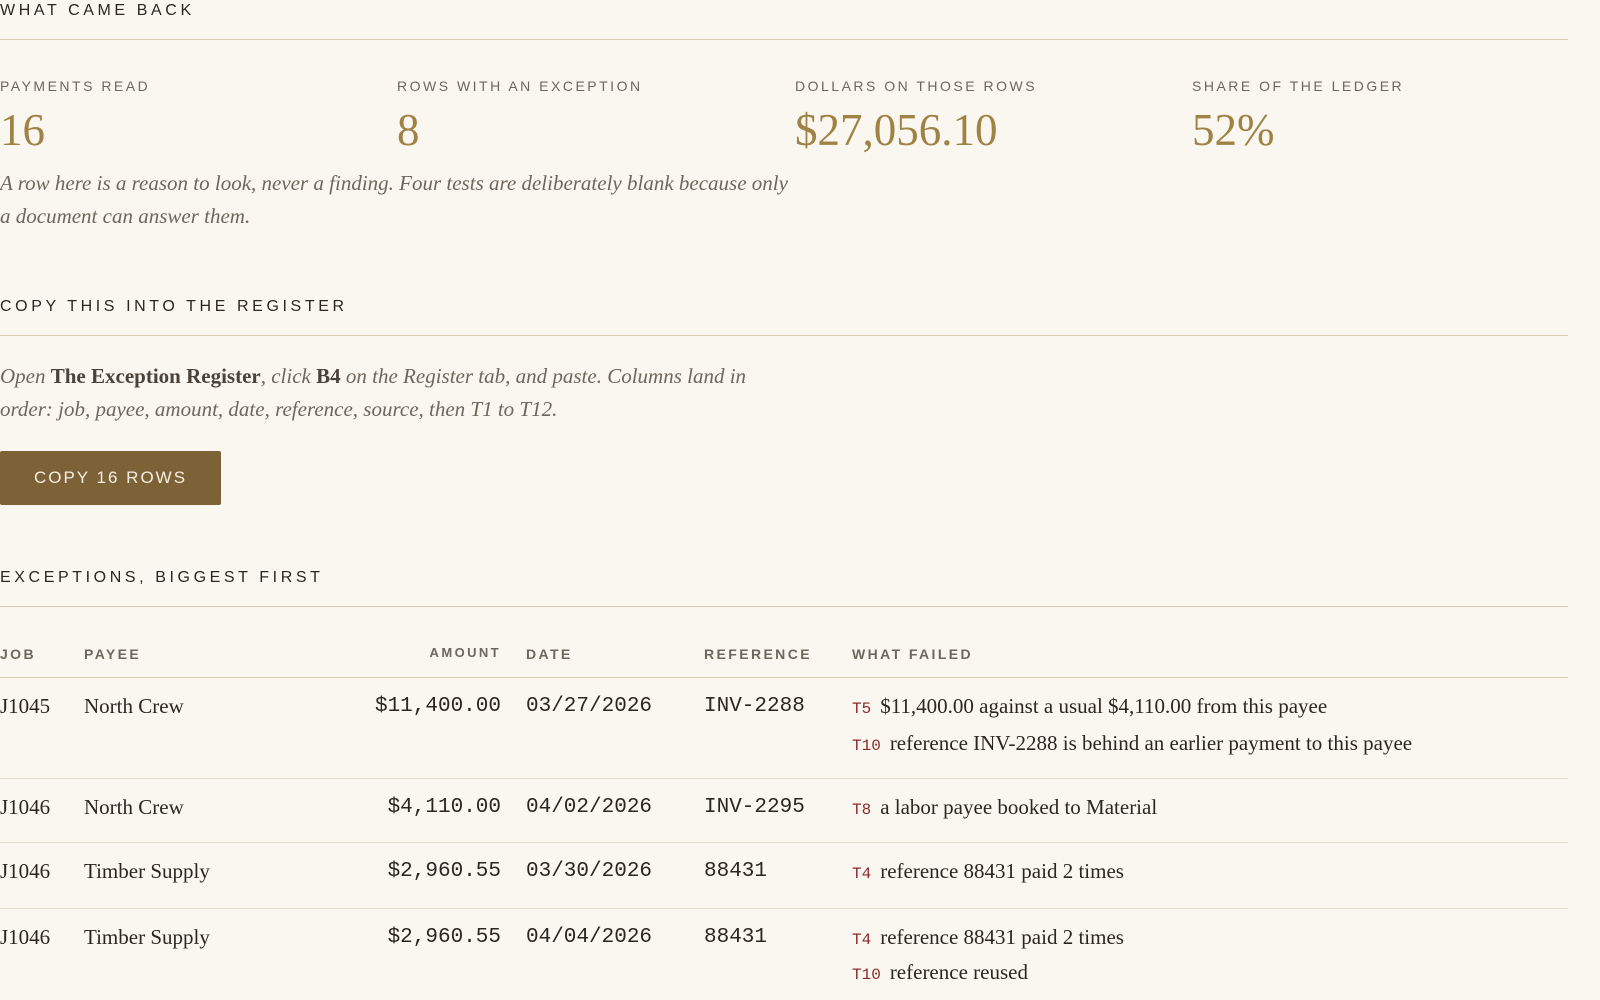 The image size is (1600, 1000). What do you see at coordinates (754, 706) in the screenshot?
I see `cell-reference: INV-2288` at bounding box center [754, 706].